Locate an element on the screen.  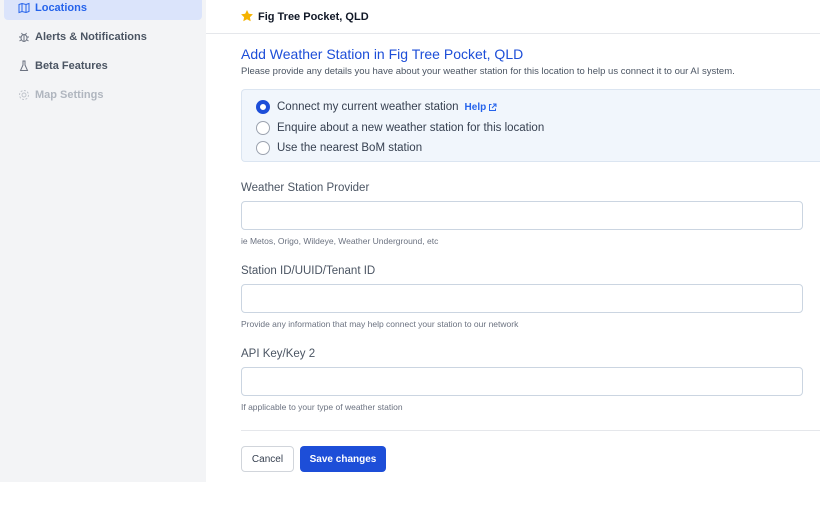
form-divider is located at coordinates (530, 430).